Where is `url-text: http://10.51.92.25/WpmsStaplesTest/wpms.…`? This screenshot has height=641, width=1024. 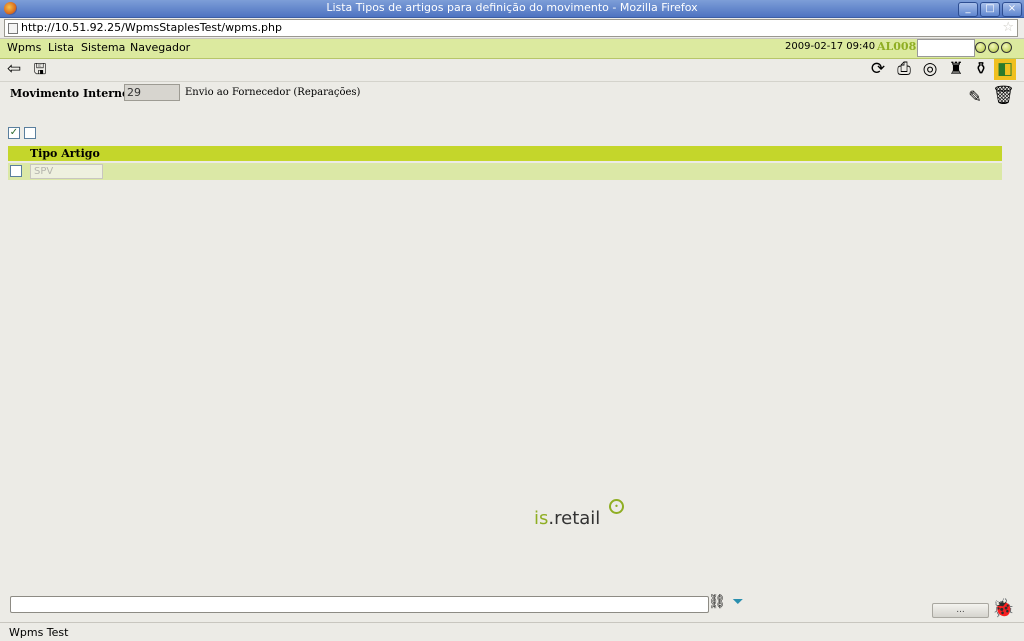
url-text: http://10.51.92.25/WpmsStaplesTest/wpms.… is located at coordinates (151, 27).